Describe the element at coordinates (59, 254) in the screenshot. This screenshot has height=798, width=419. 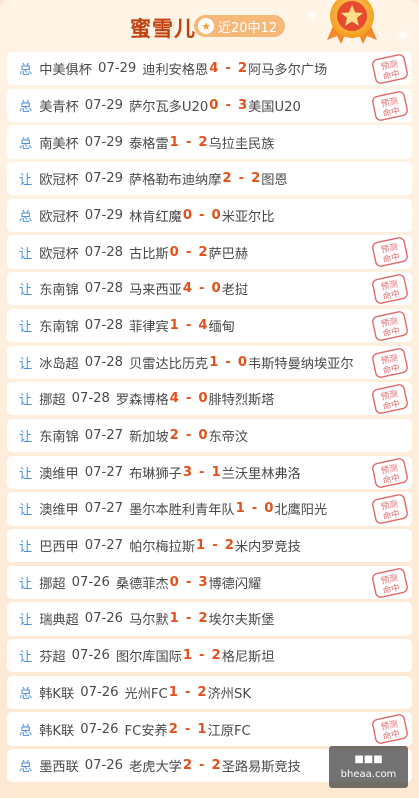
I see `league-name: 欧冠杯` at that location.